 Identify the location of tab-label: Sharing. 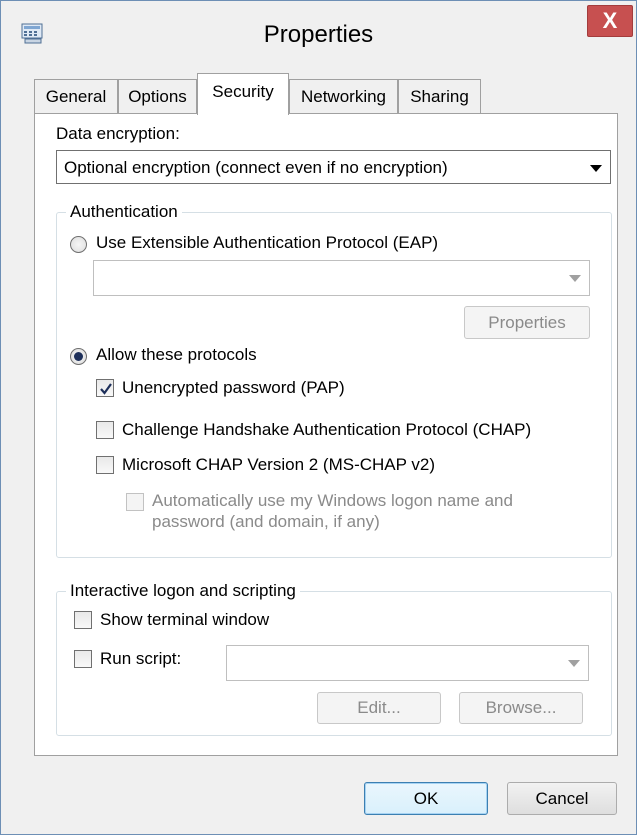
(439, 96).